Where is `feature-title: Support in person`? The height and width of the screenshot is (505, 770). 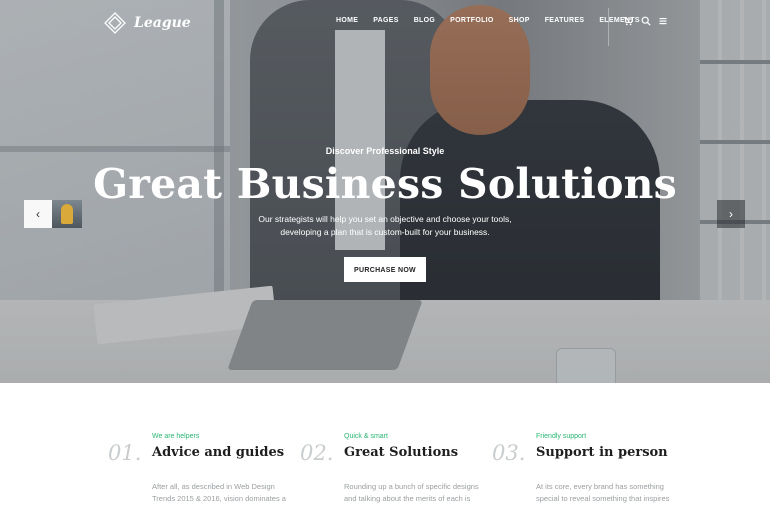
feature-title: Support in person is located at coordinates (602, 452).